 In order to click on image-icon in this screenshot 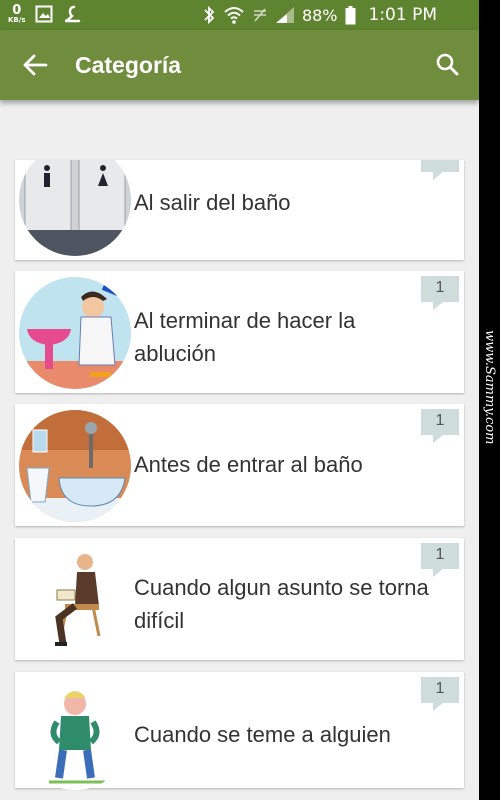, I will do `click(44, 14)`.